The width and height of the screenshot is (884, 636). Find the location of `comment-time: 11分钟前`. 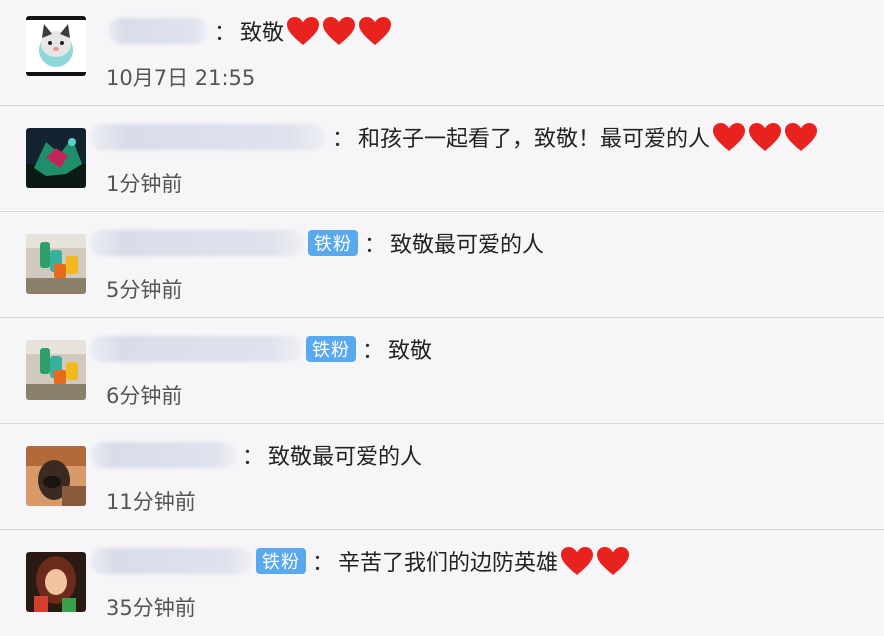

comment-time: 11分钟前 is located at coordinates (151, 502).